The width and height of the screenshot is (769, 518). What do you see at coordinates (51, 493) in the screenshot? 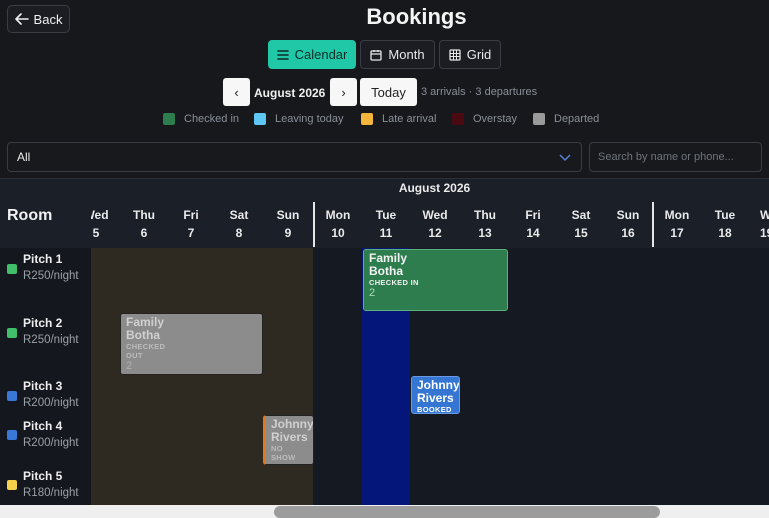
I see `room-rate: R180/night` at bounding box center [51, 493].